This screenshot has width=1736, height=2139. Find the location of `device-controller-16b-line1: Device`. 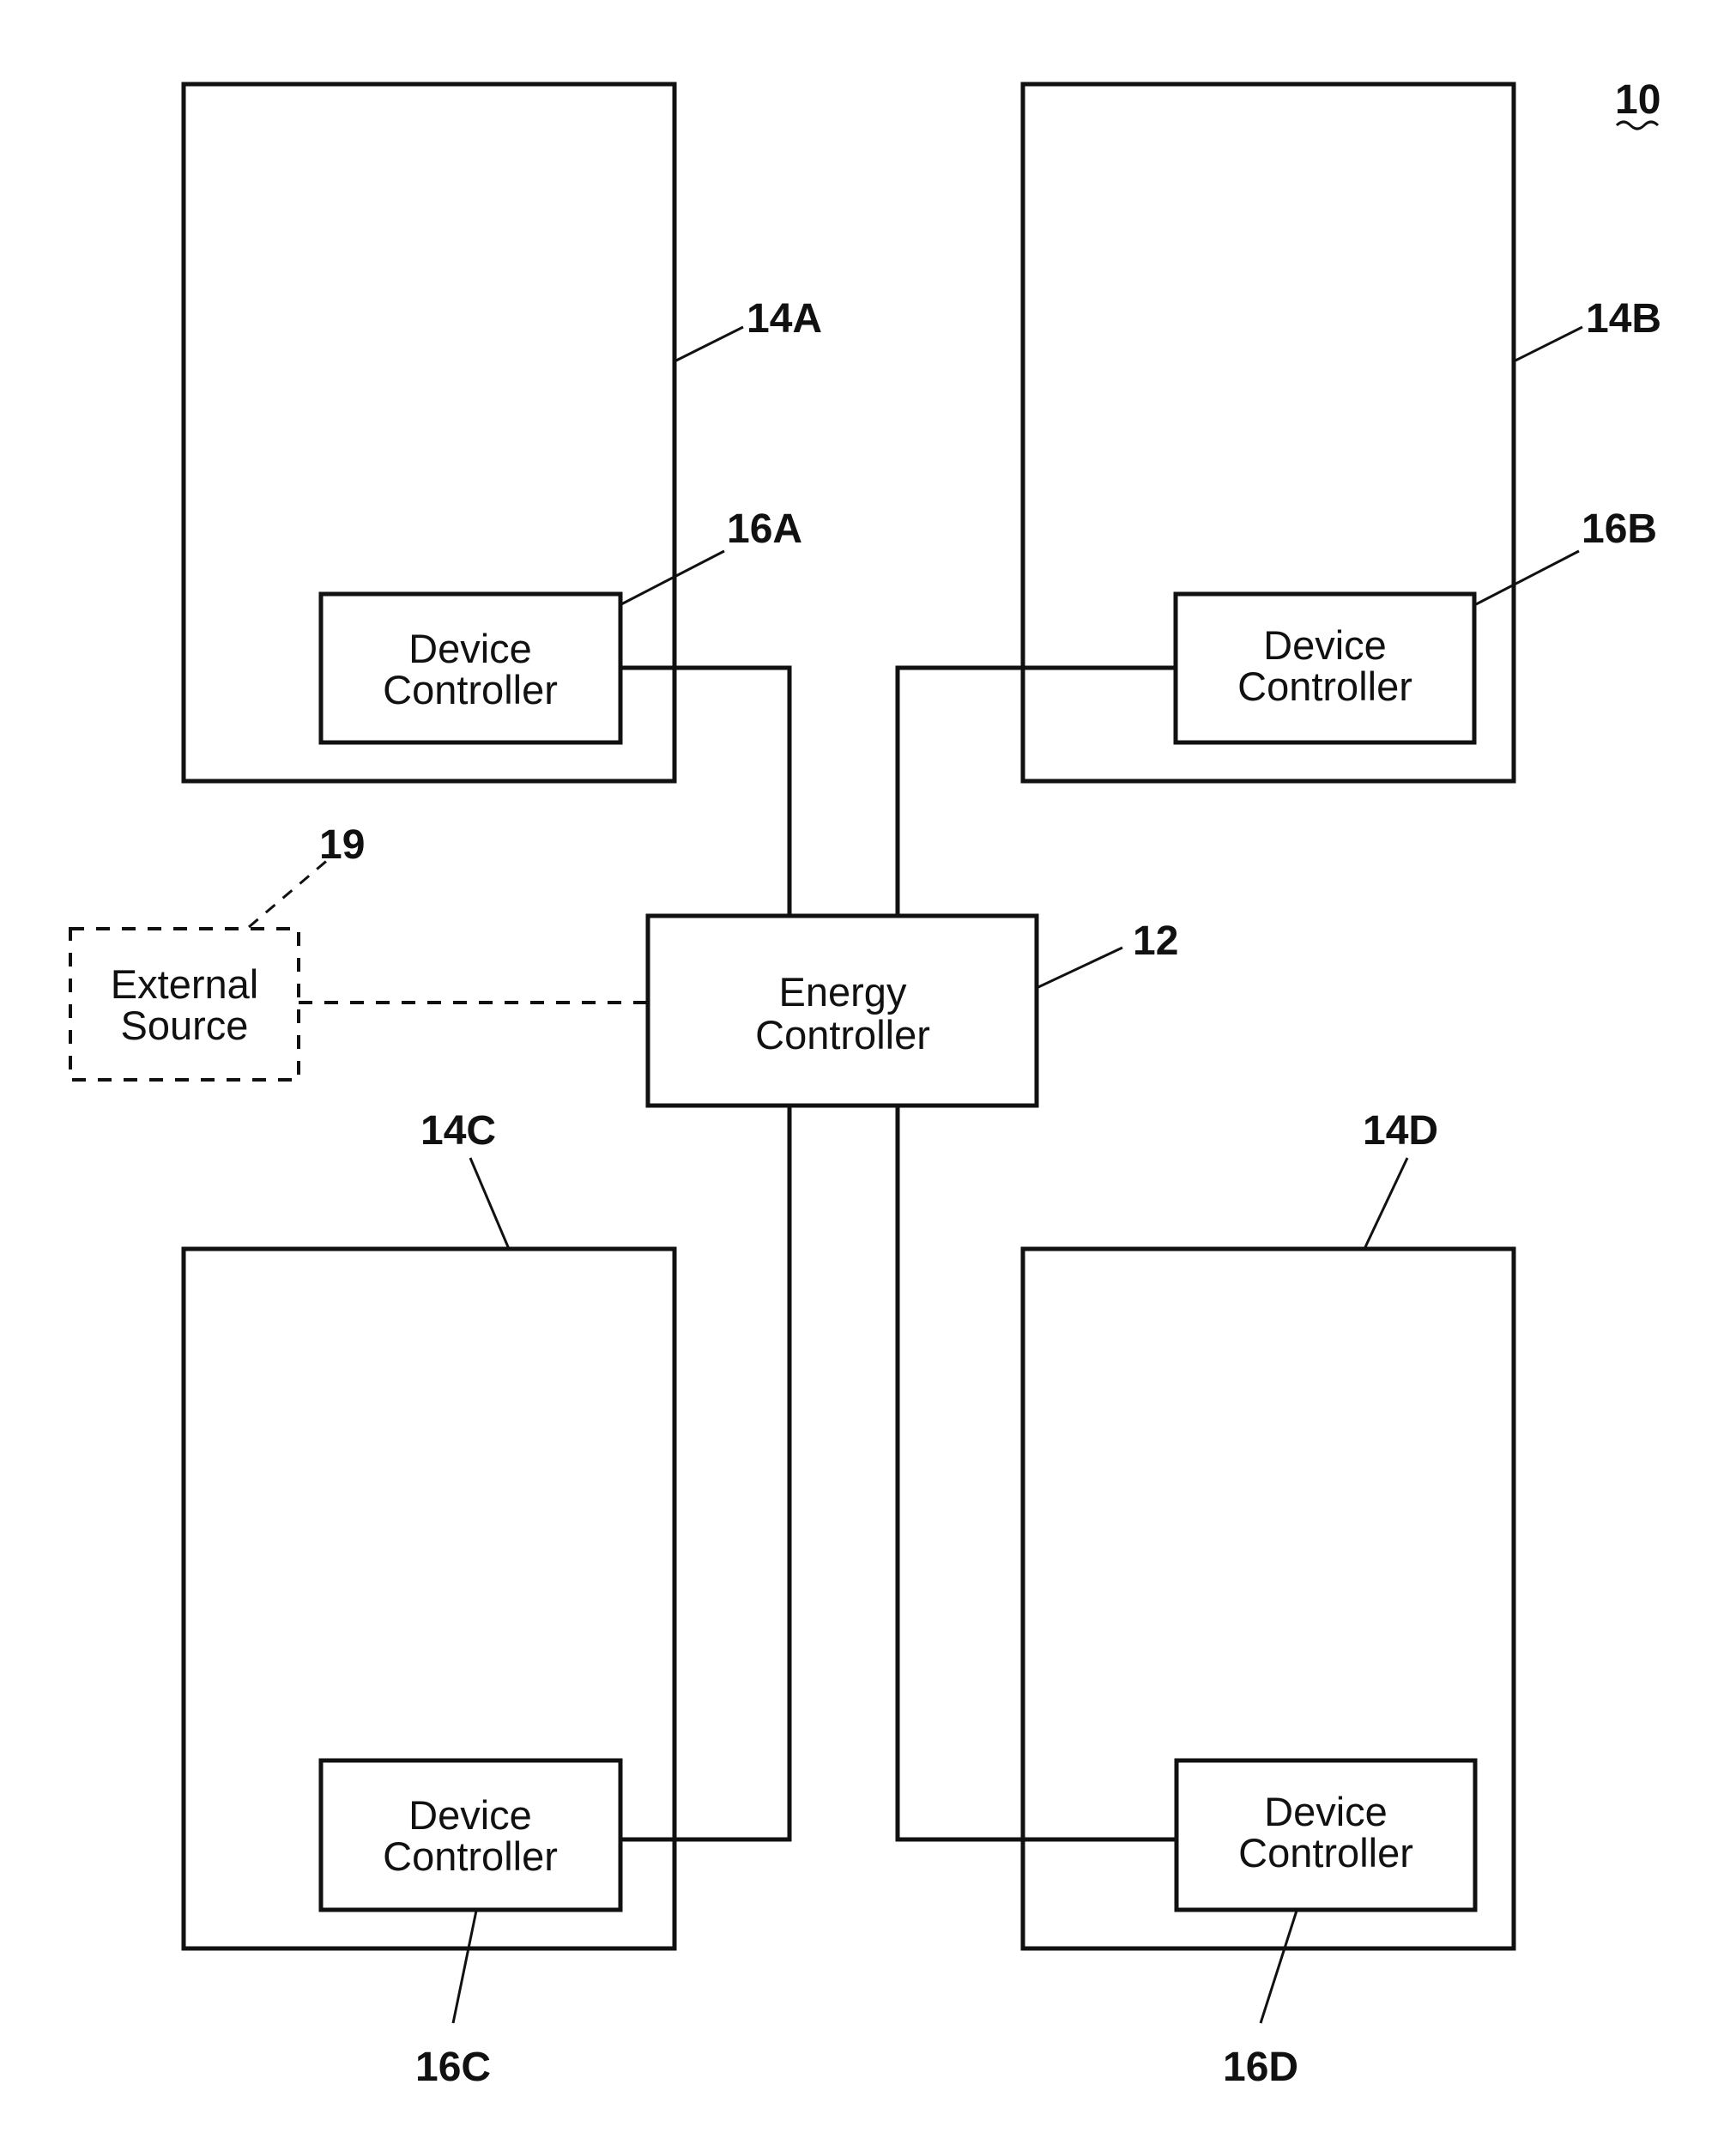

device-controller-16b-line1: Device is located at coordinates (1325, 645).